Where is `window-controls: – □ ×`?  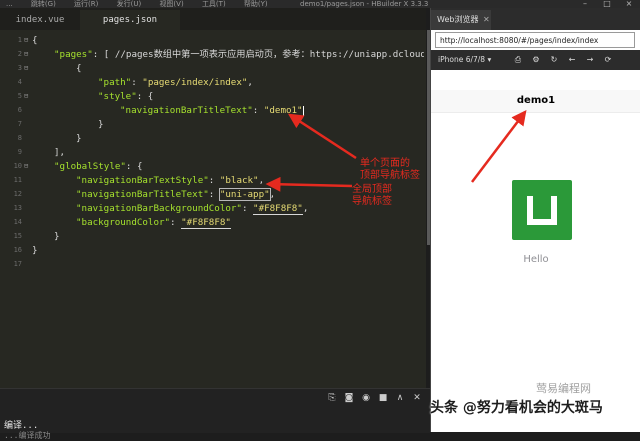
window-controls: – □ × is located at coordinates (607, 4).